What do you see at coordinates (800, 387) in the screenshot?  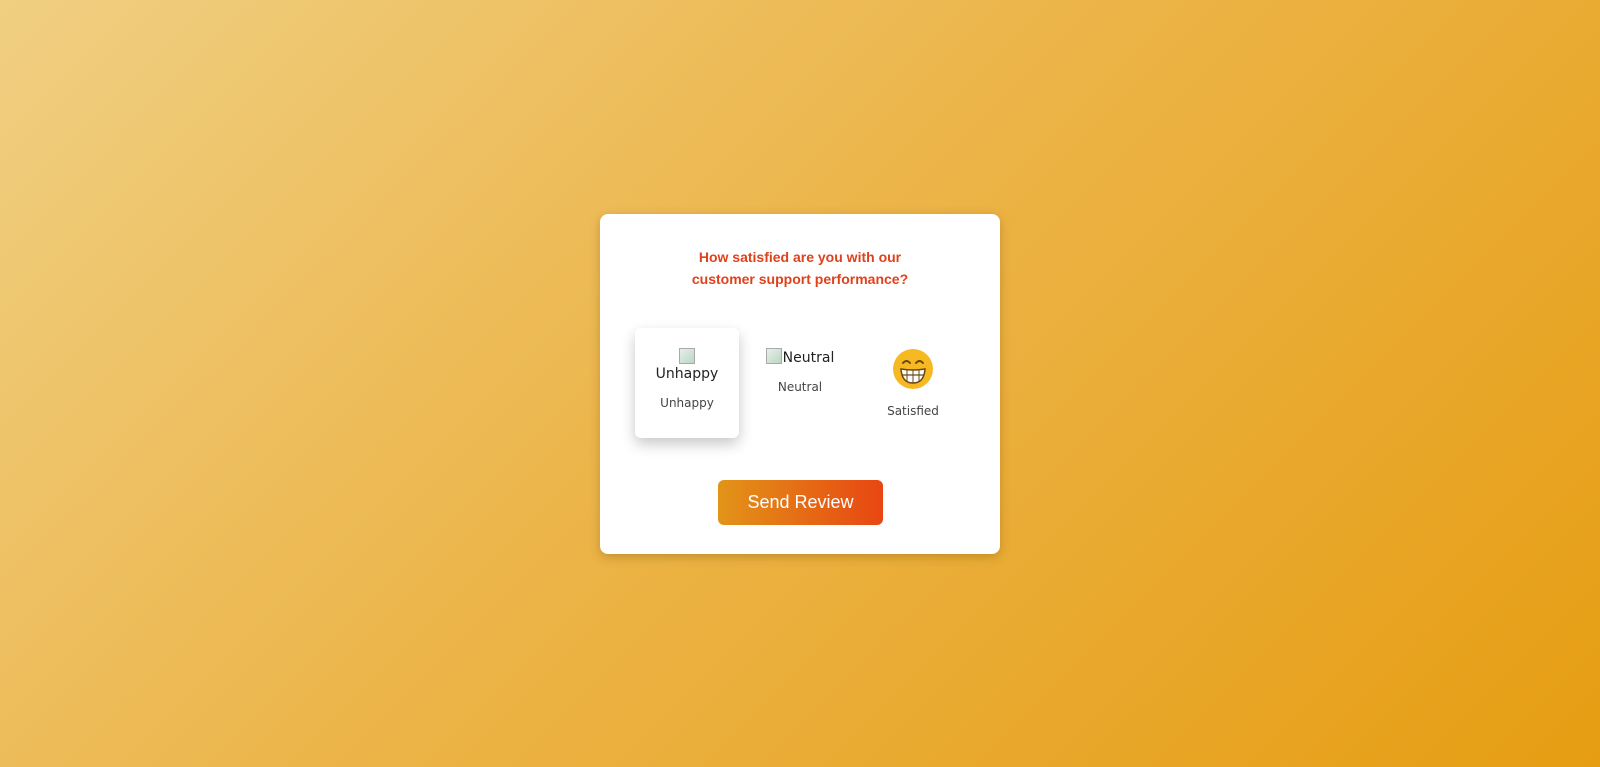 I see `rating-label-neutral: Neutral` at bounding box center [800, 387].